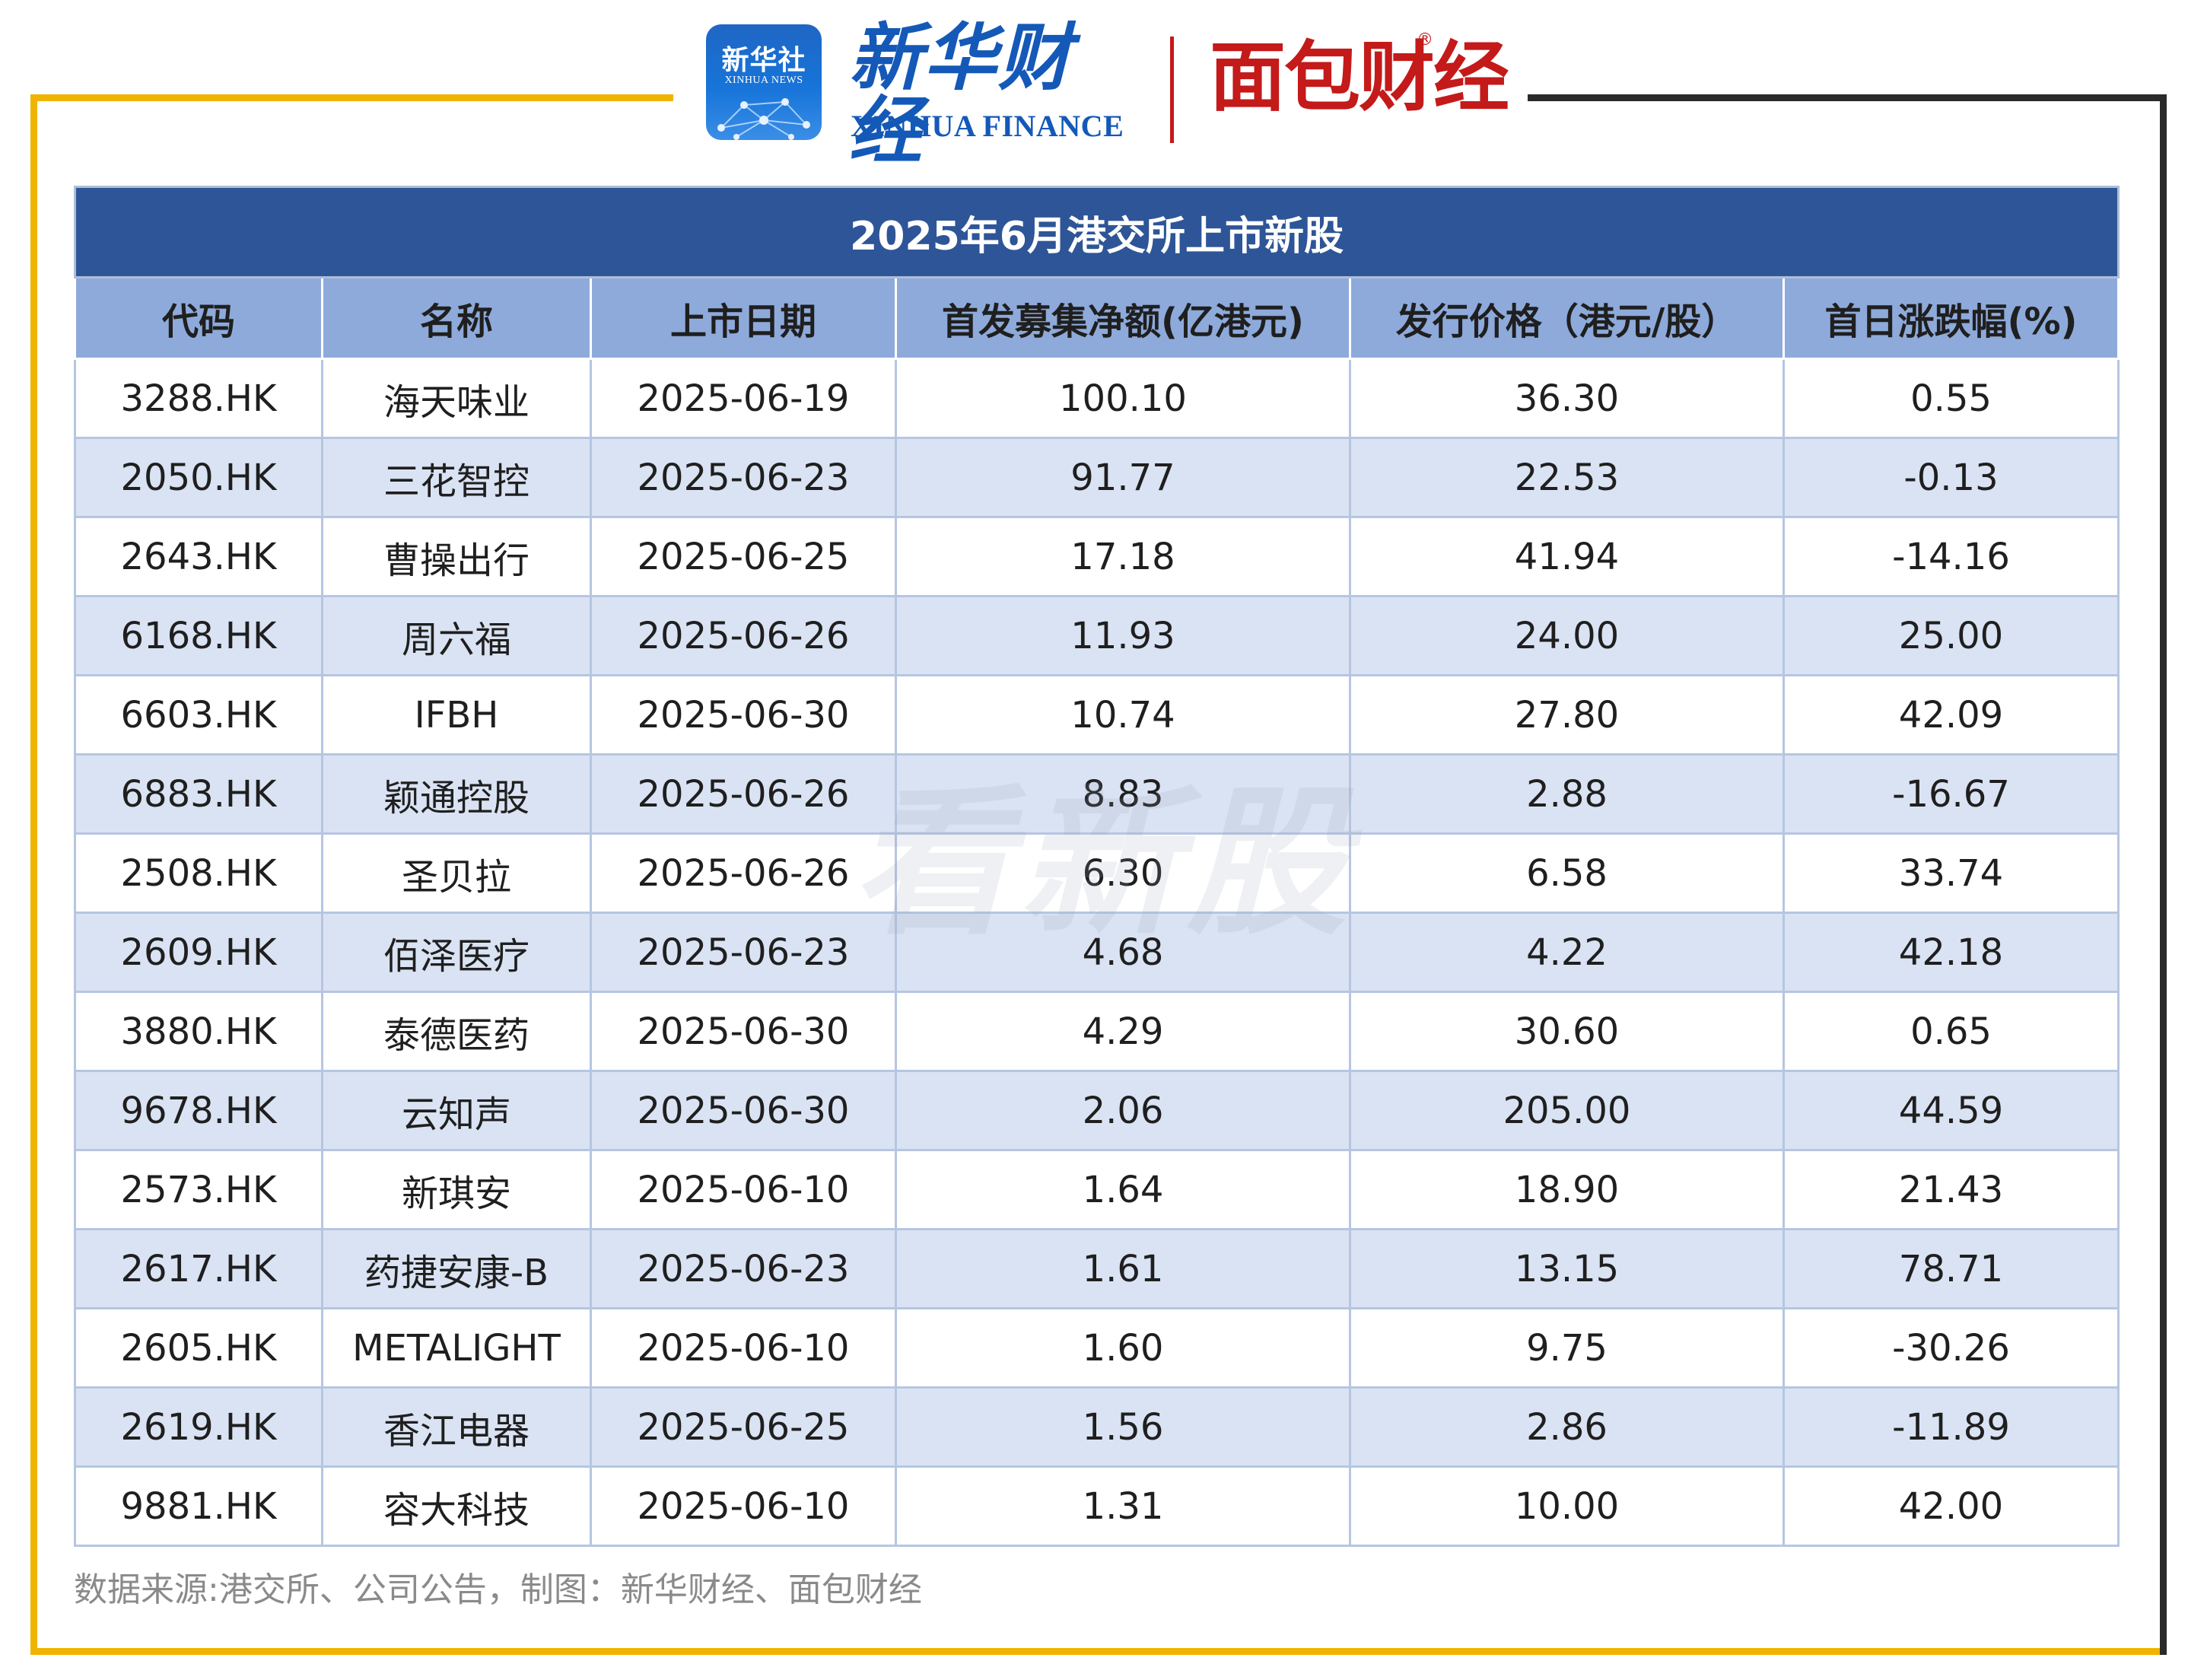  Describe the element at coordinates (1567, 1031) in the screenshot. I see `cell-offer-price: 30.60` at that location.